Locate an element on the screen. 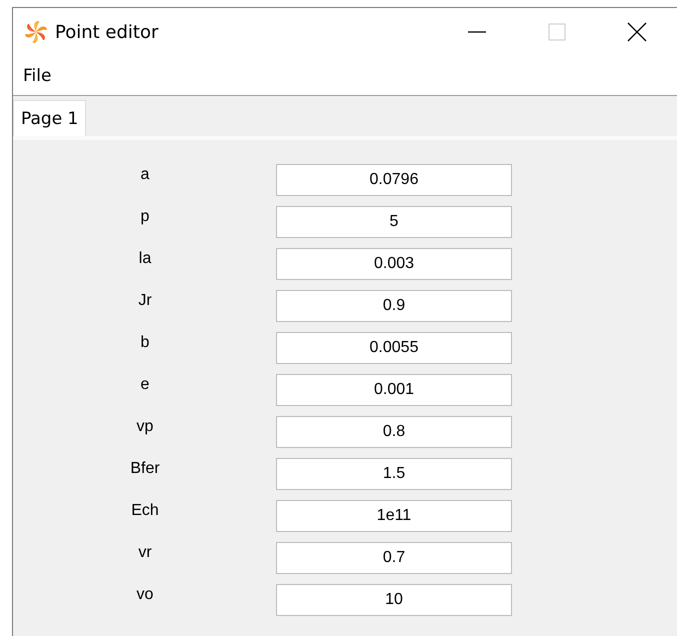  input-field: 0.8 is located at coordinates (394, 432).